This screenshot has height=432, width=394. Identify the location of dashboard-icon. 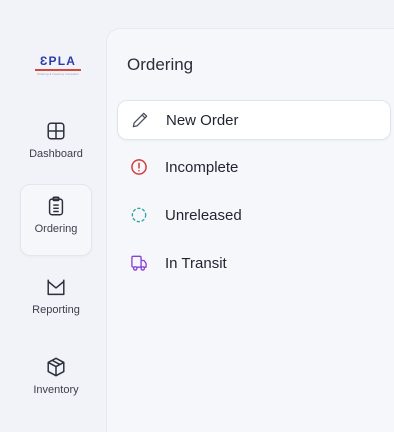
(56, 131).